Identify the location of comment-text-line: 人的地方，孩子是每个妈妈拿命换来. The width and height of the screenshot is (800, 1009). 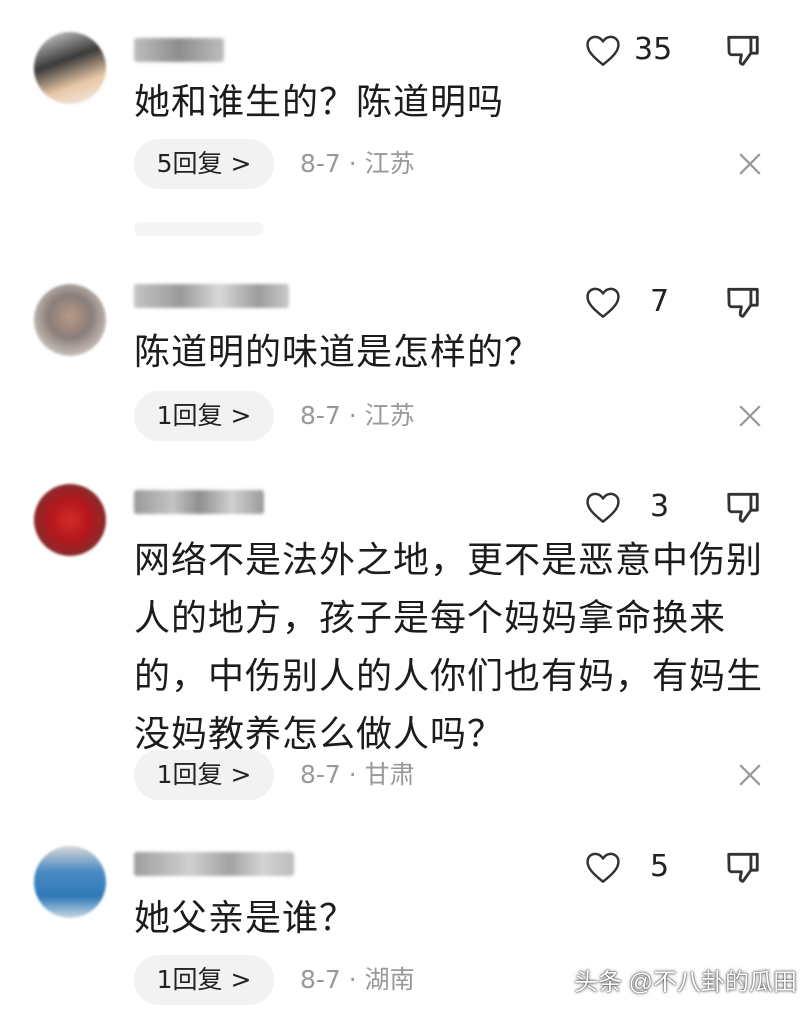
(430, 618).